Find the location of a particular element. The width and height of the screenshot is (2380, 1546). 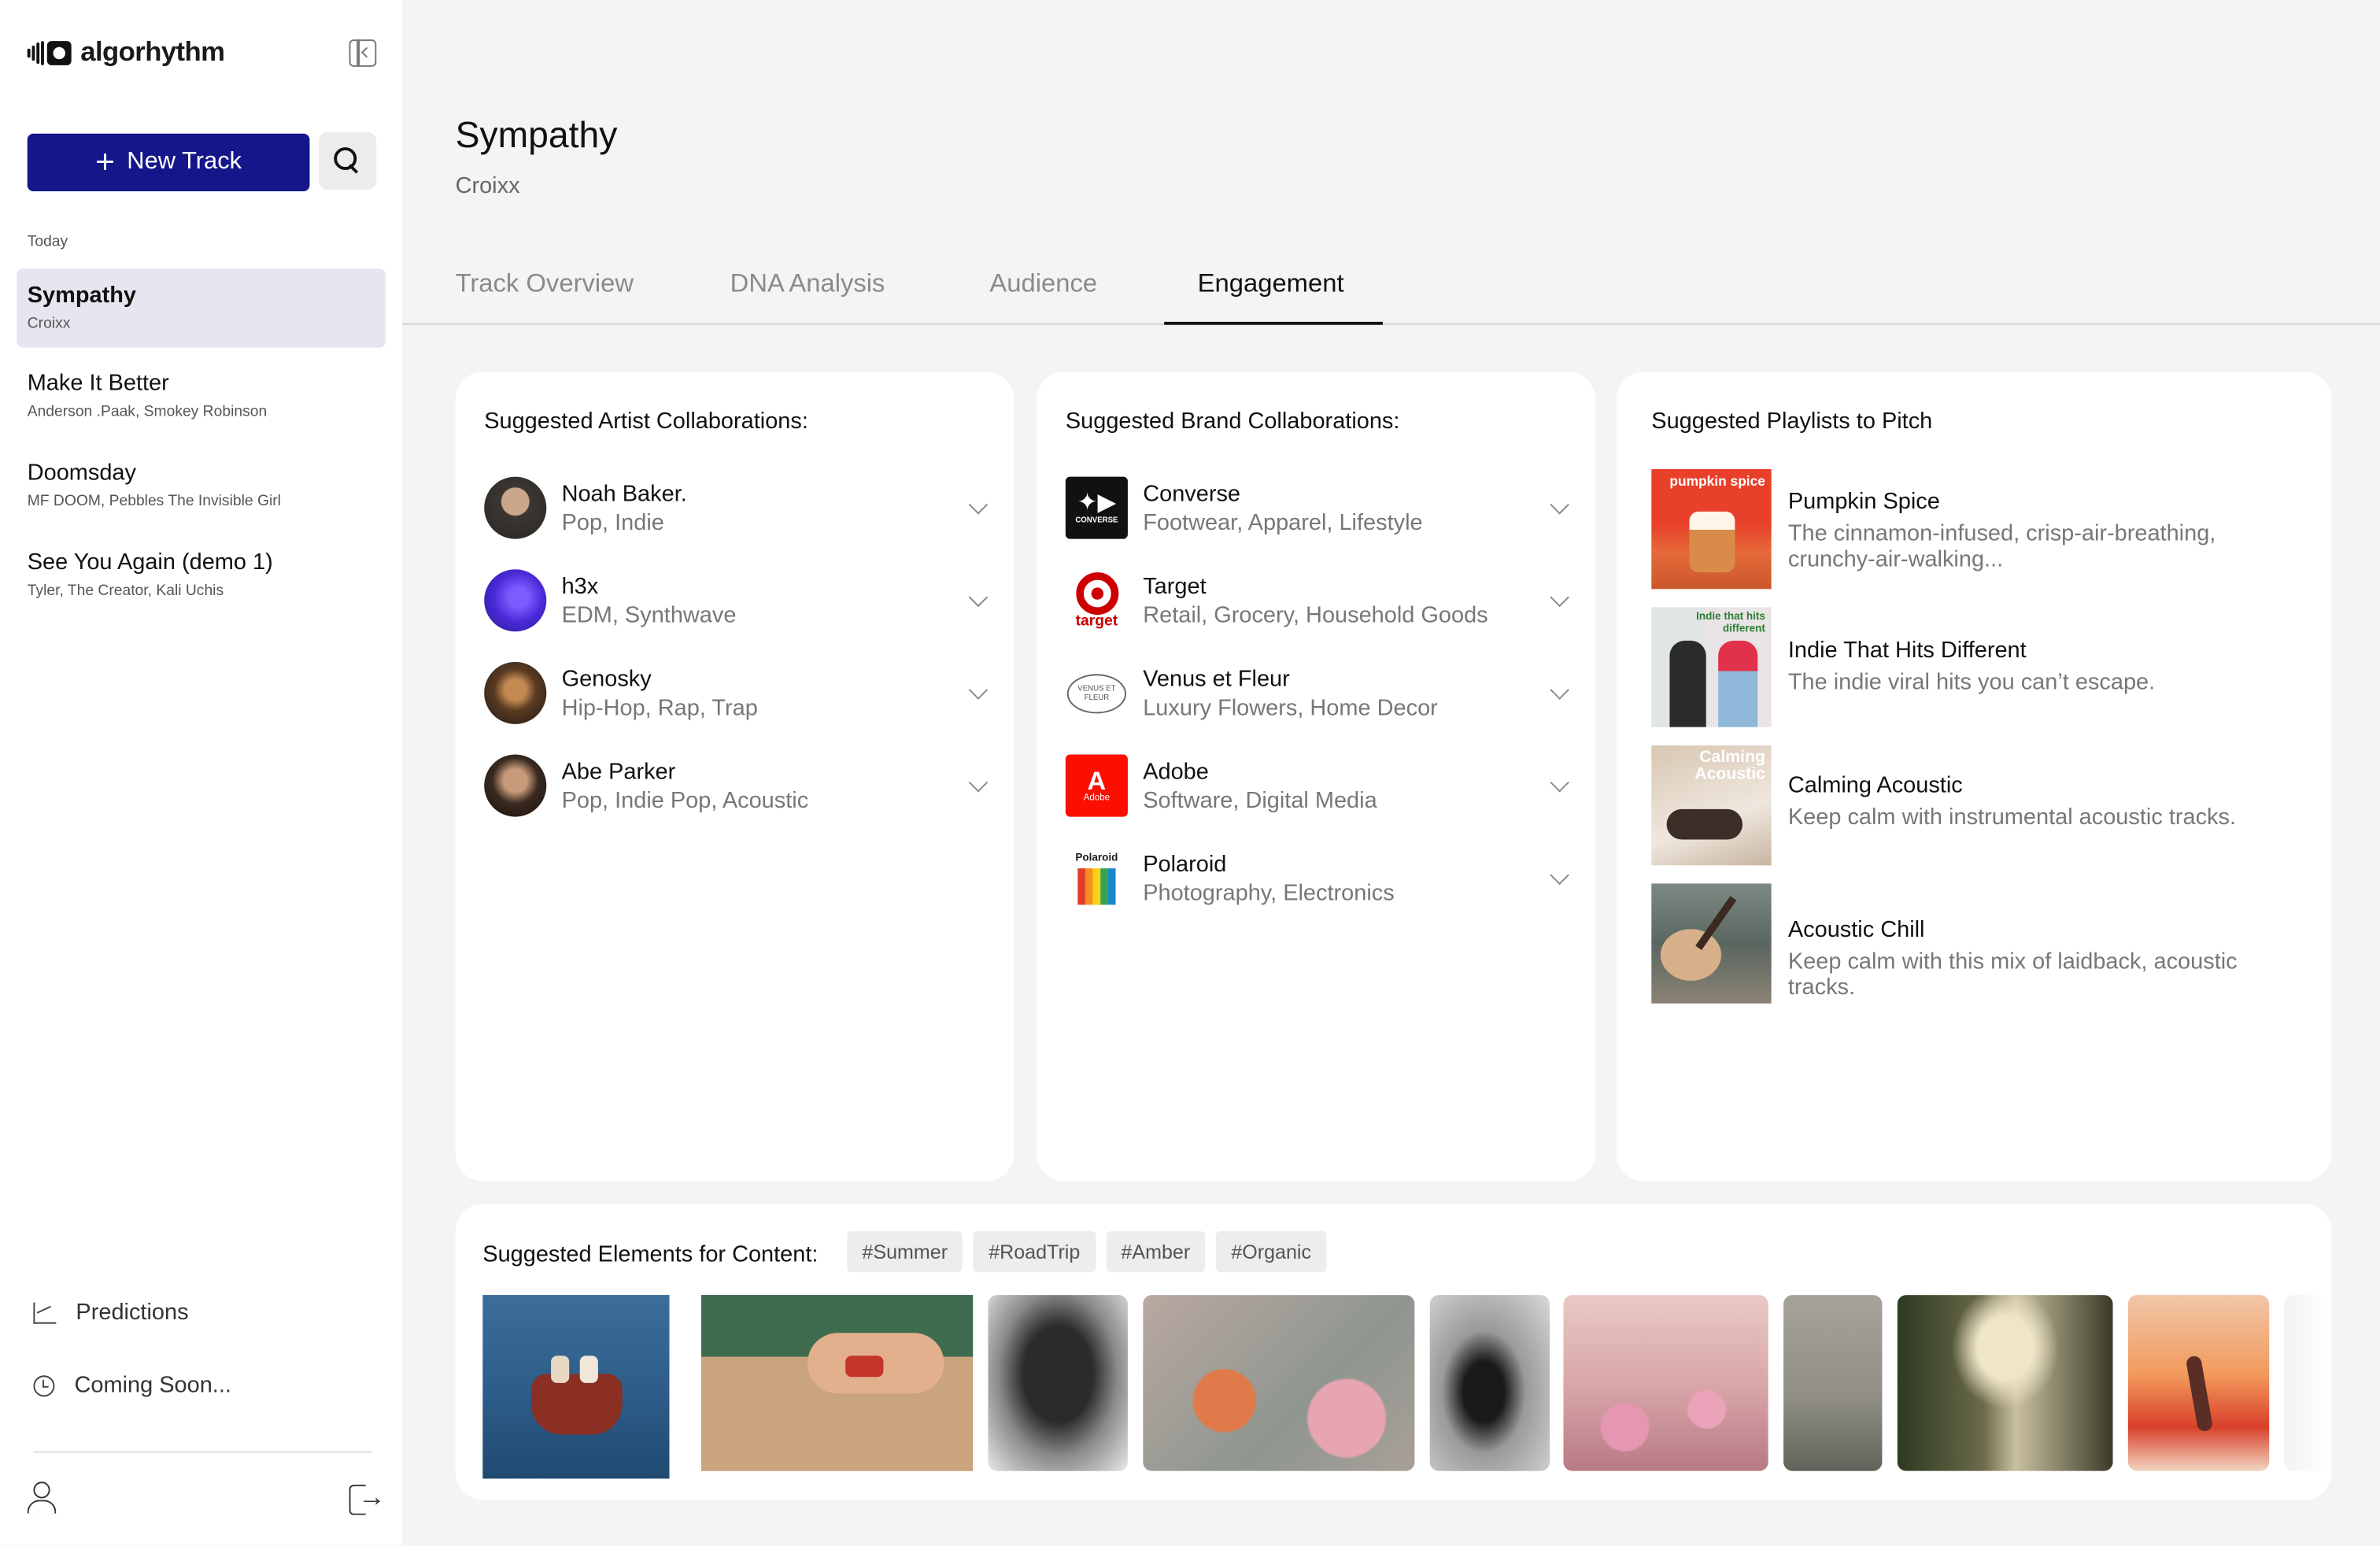

adobe-logo: A Adobe is located at coordinates (1096, 785).